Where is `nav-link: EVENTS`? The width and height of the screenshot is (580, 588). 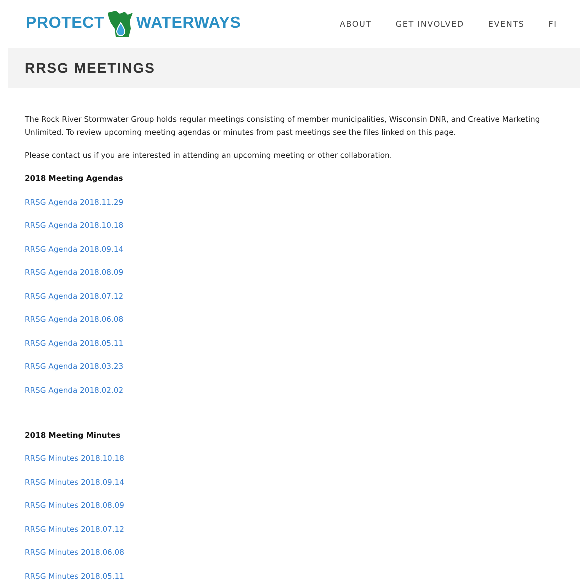
nav-link: EVENTS is located at coordinates (506, 24).